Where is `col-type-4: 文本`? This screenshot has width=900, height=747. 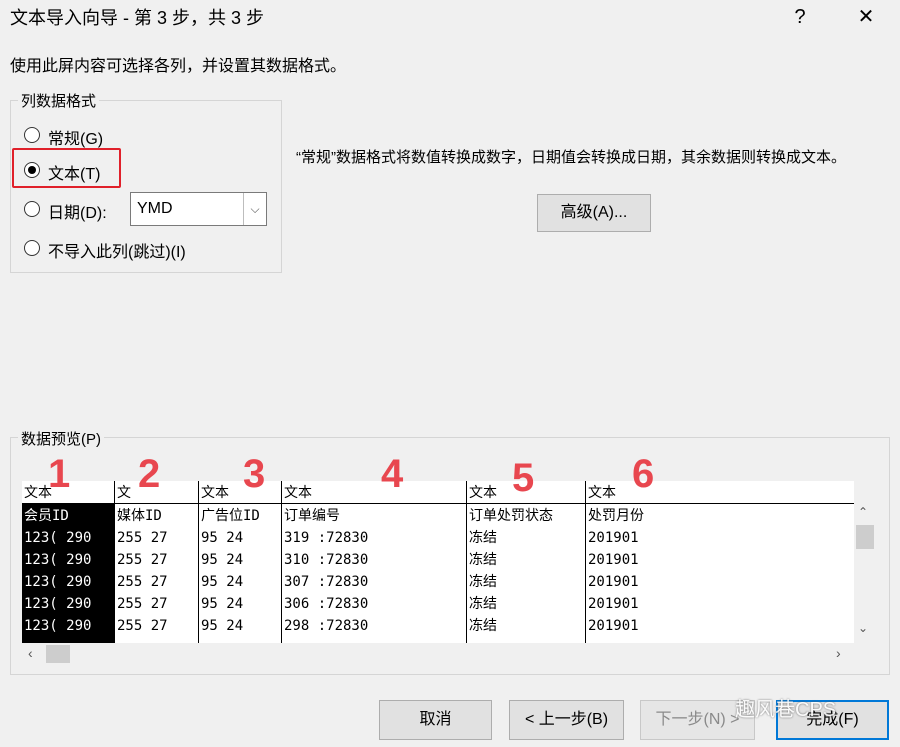 col-type-4: 文本 is located at coordinates (298, 493).